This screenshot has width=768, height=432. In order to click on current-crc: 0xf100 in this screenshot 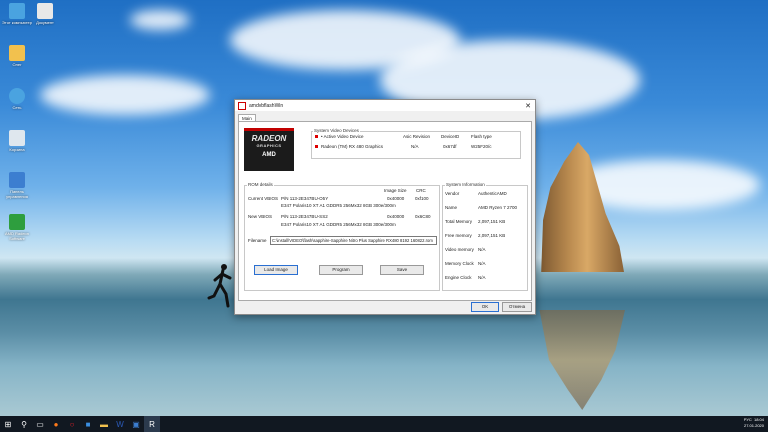, I will do `click(422, 198)`.